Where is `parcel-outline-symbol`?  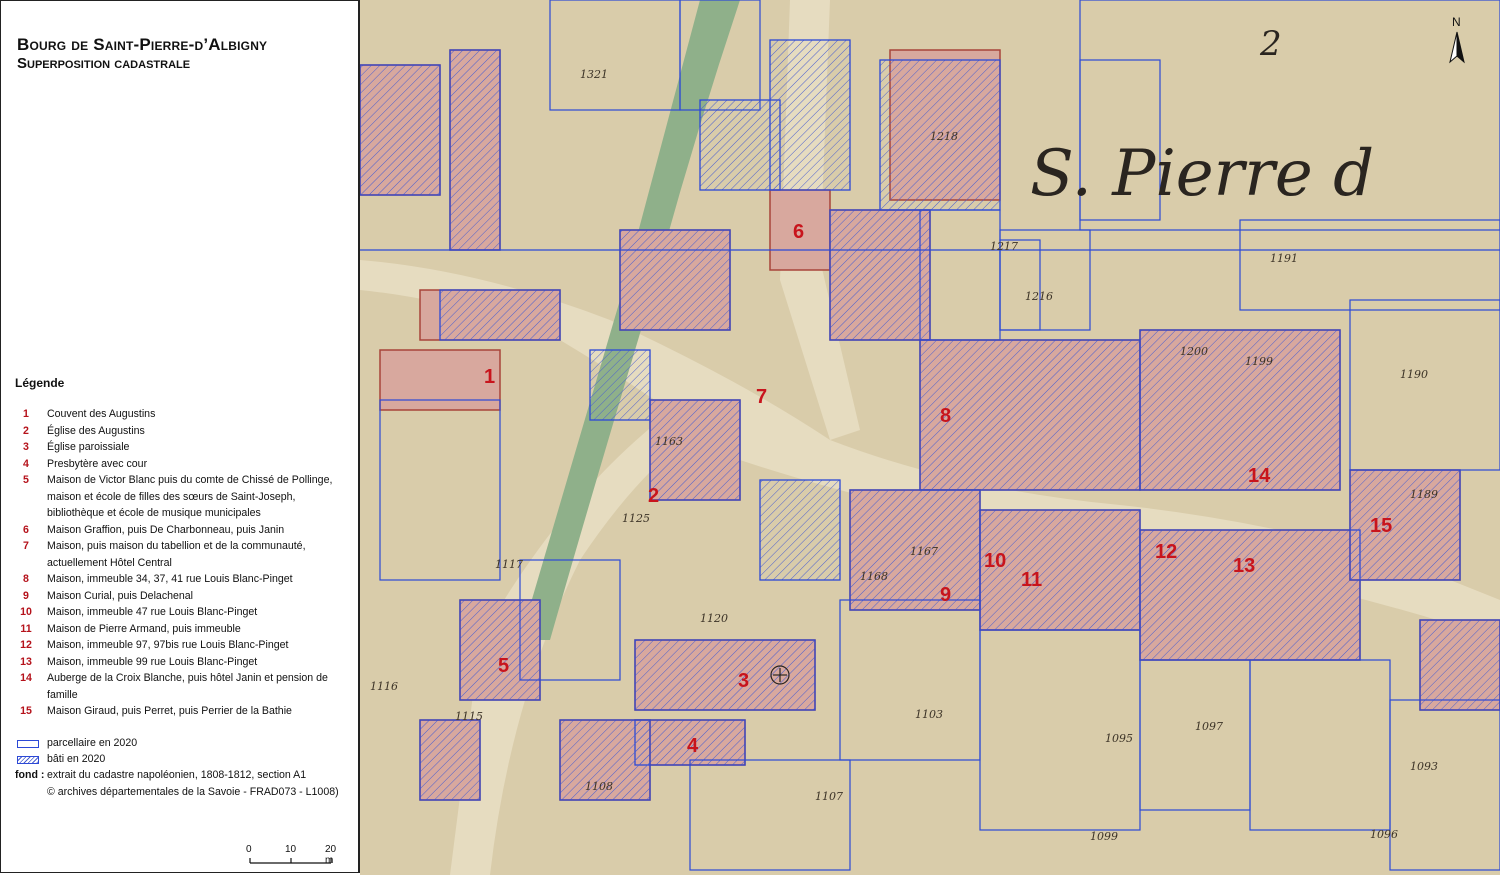
parcel-outline-symbol is located at coordinates (28, 744).